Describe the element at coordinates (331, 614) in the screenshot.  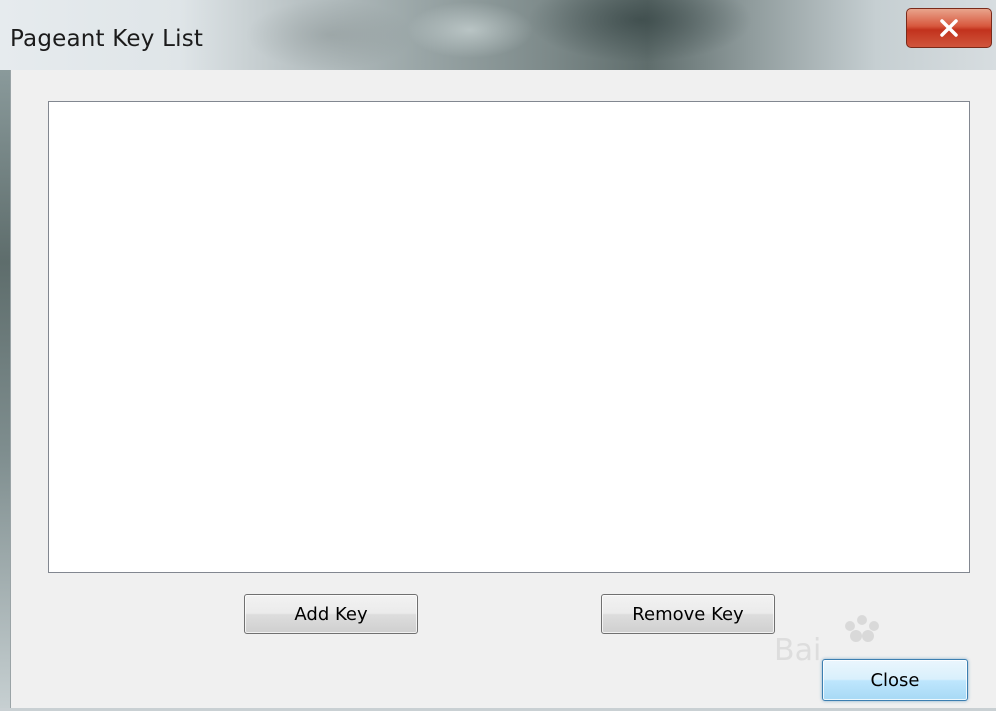
I see `add-key-button: Add Key` at that location.